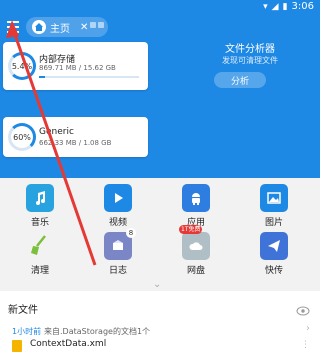 This screenshot has width=320, height=358. Describe the element at coordinates (308, 328) in the screenshot. I see `chevron-right-icon: ›` at that location.